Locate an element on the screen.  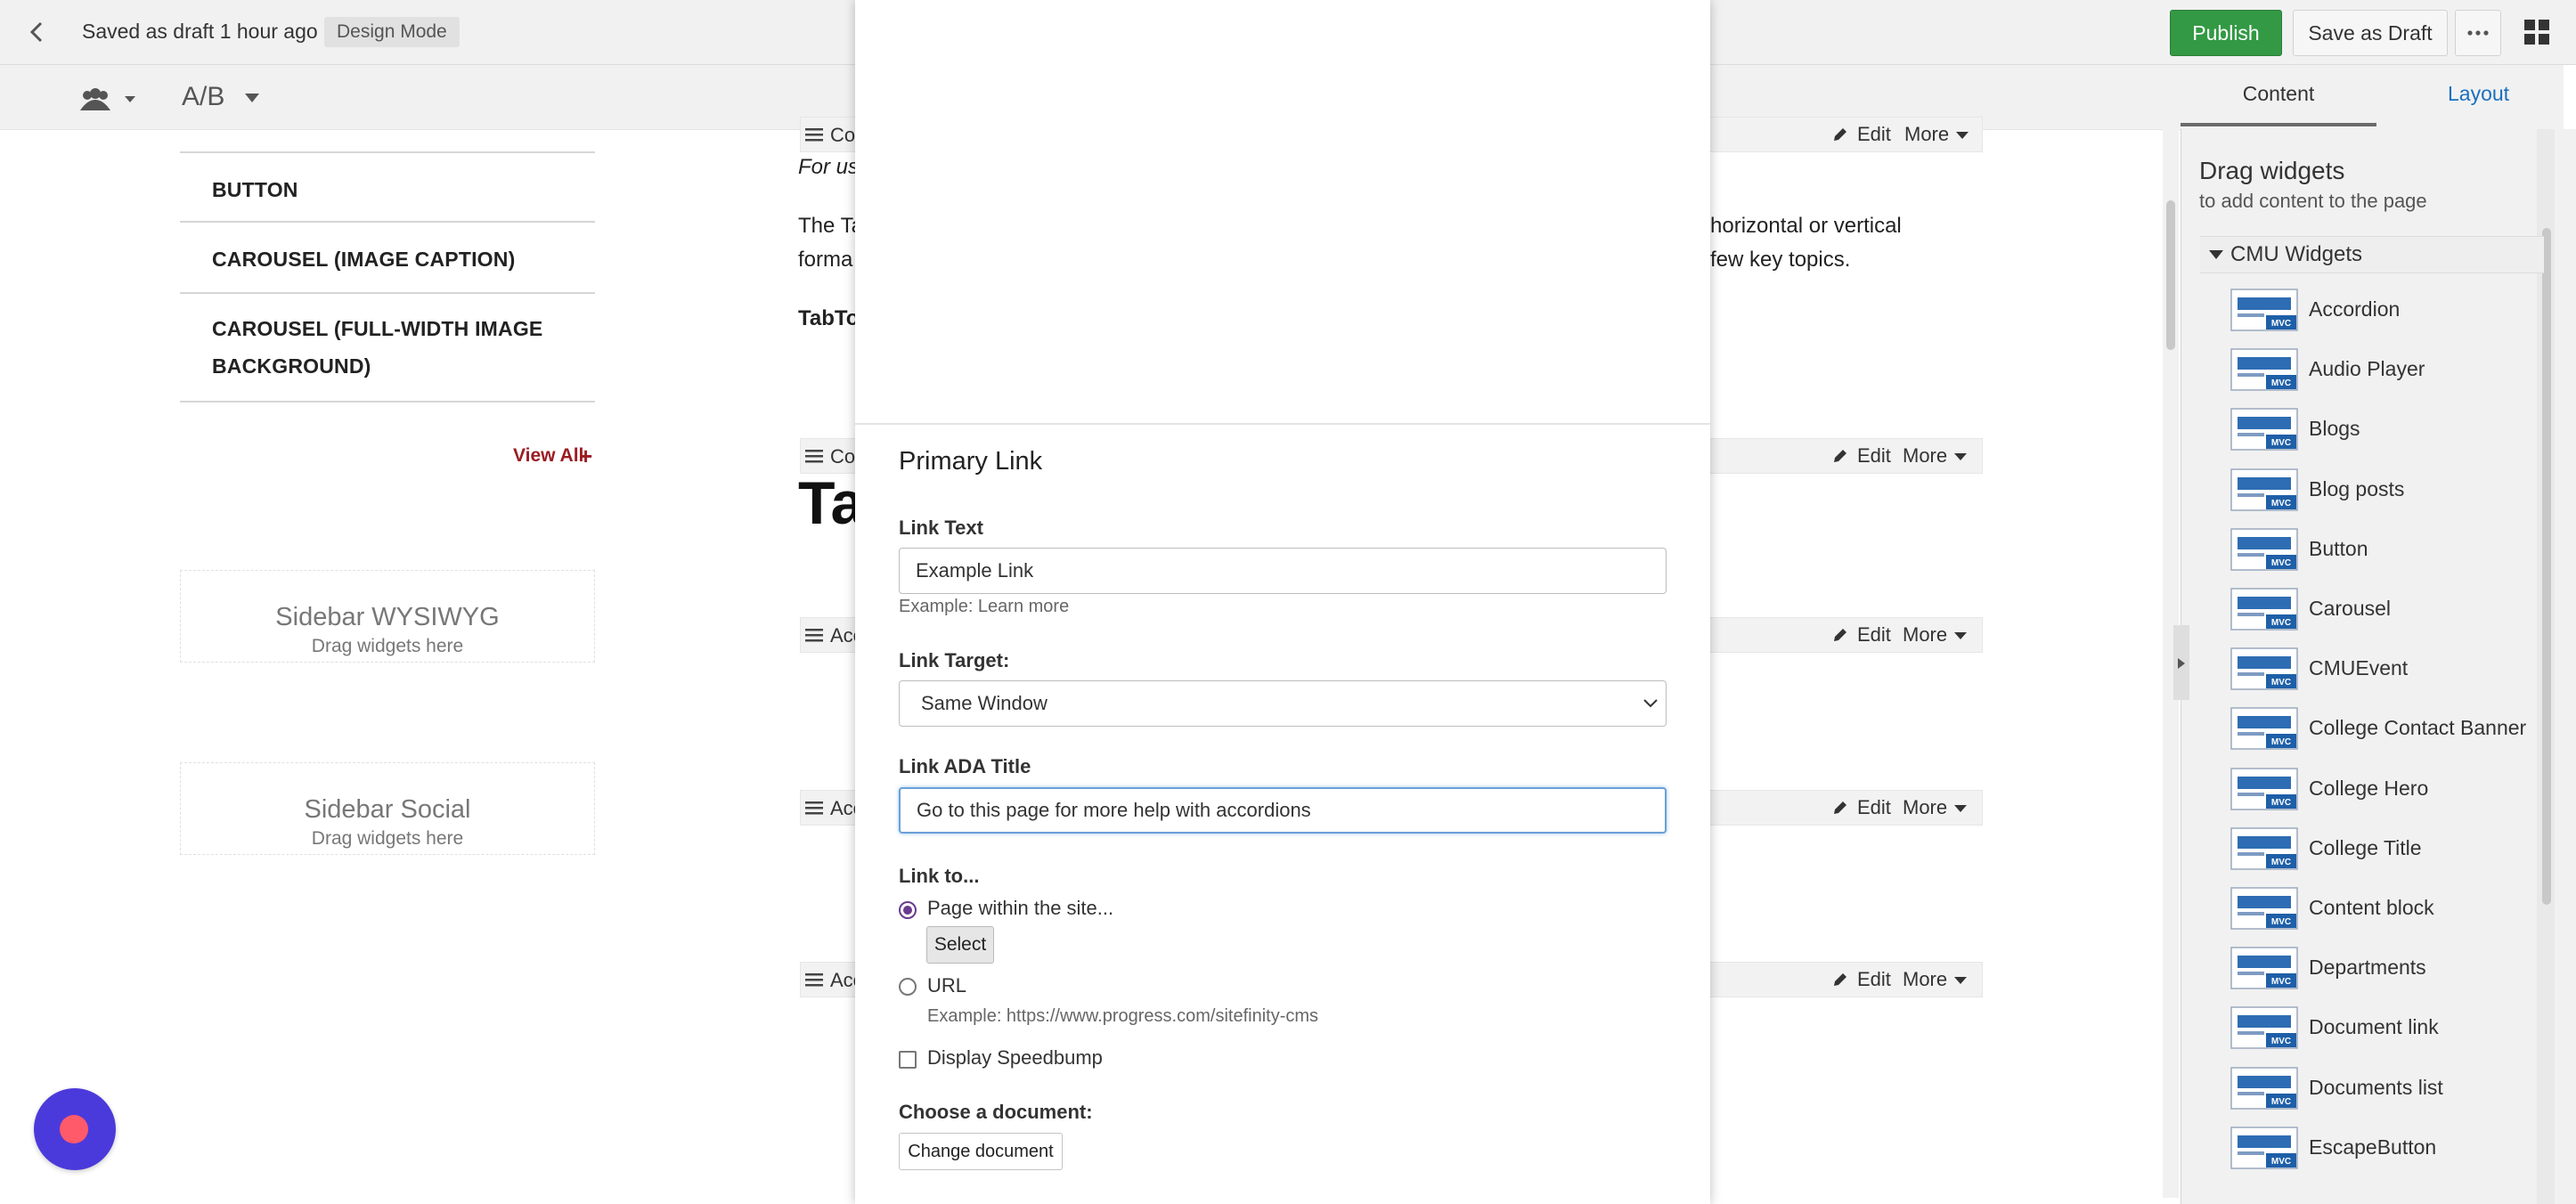
widget-item-label: EscapeButton is located at coordinates (2373, 1147).